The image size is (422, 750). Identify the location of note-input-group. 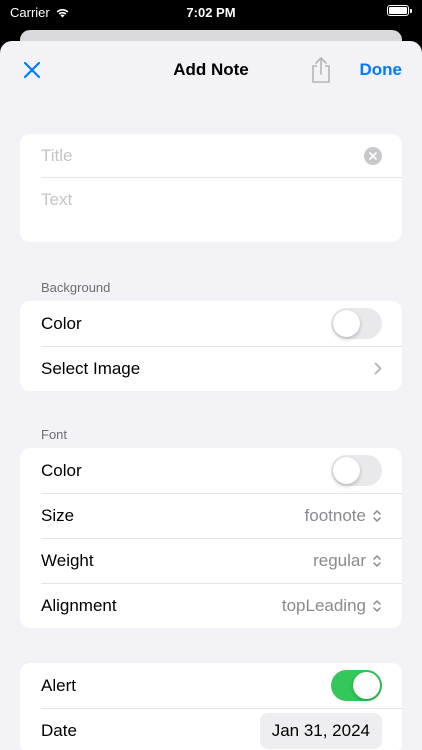
(211, 188).